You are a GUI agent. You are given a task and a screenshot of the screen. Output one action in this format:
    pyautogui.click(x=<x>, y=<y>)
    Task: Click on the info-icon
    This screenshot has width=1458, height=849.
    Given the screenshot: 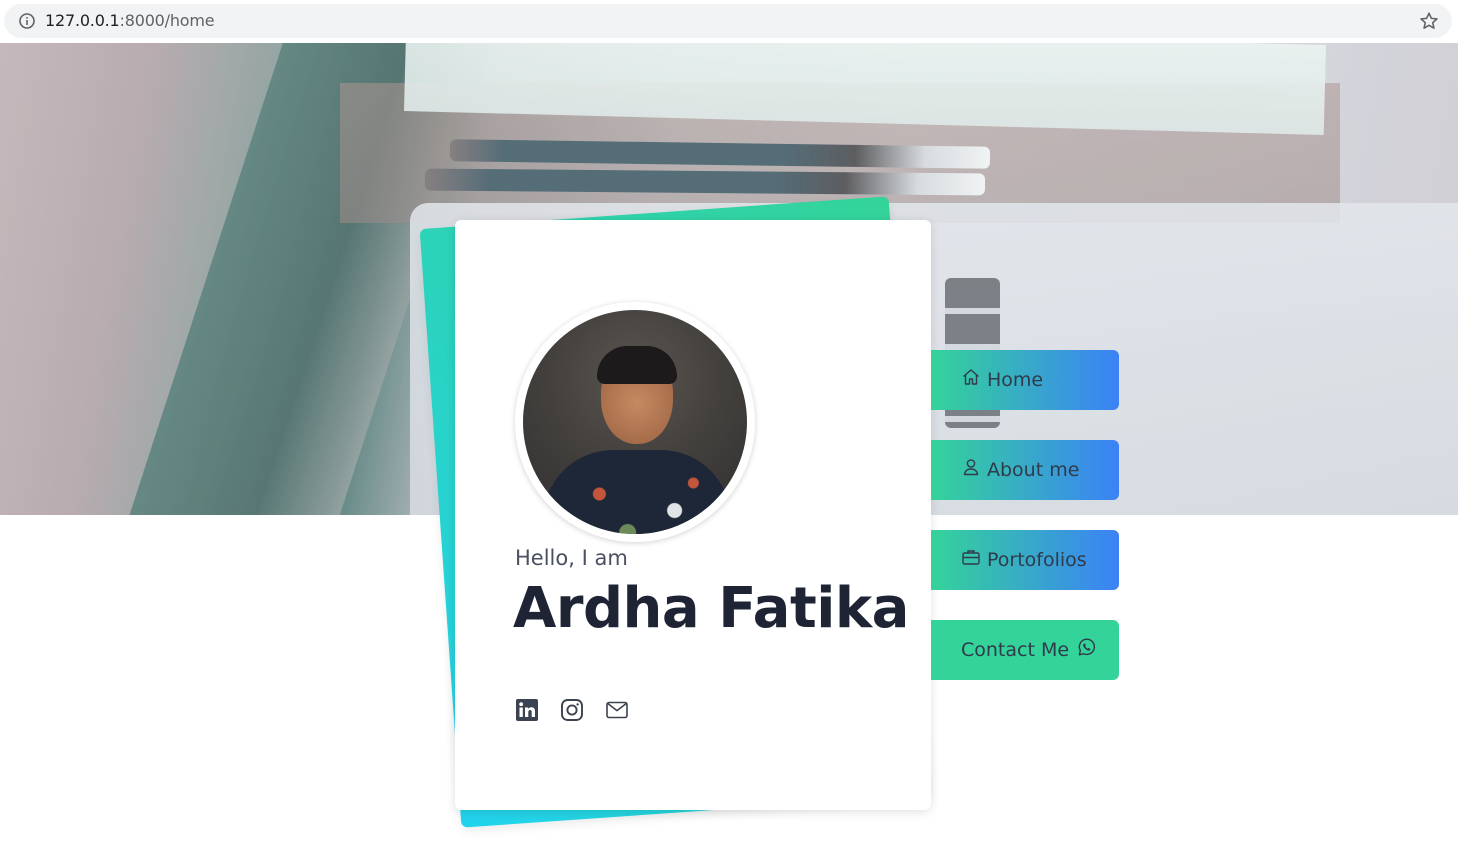 What is the action you would take?
    pyautogui.click(x=27, y=21)
    